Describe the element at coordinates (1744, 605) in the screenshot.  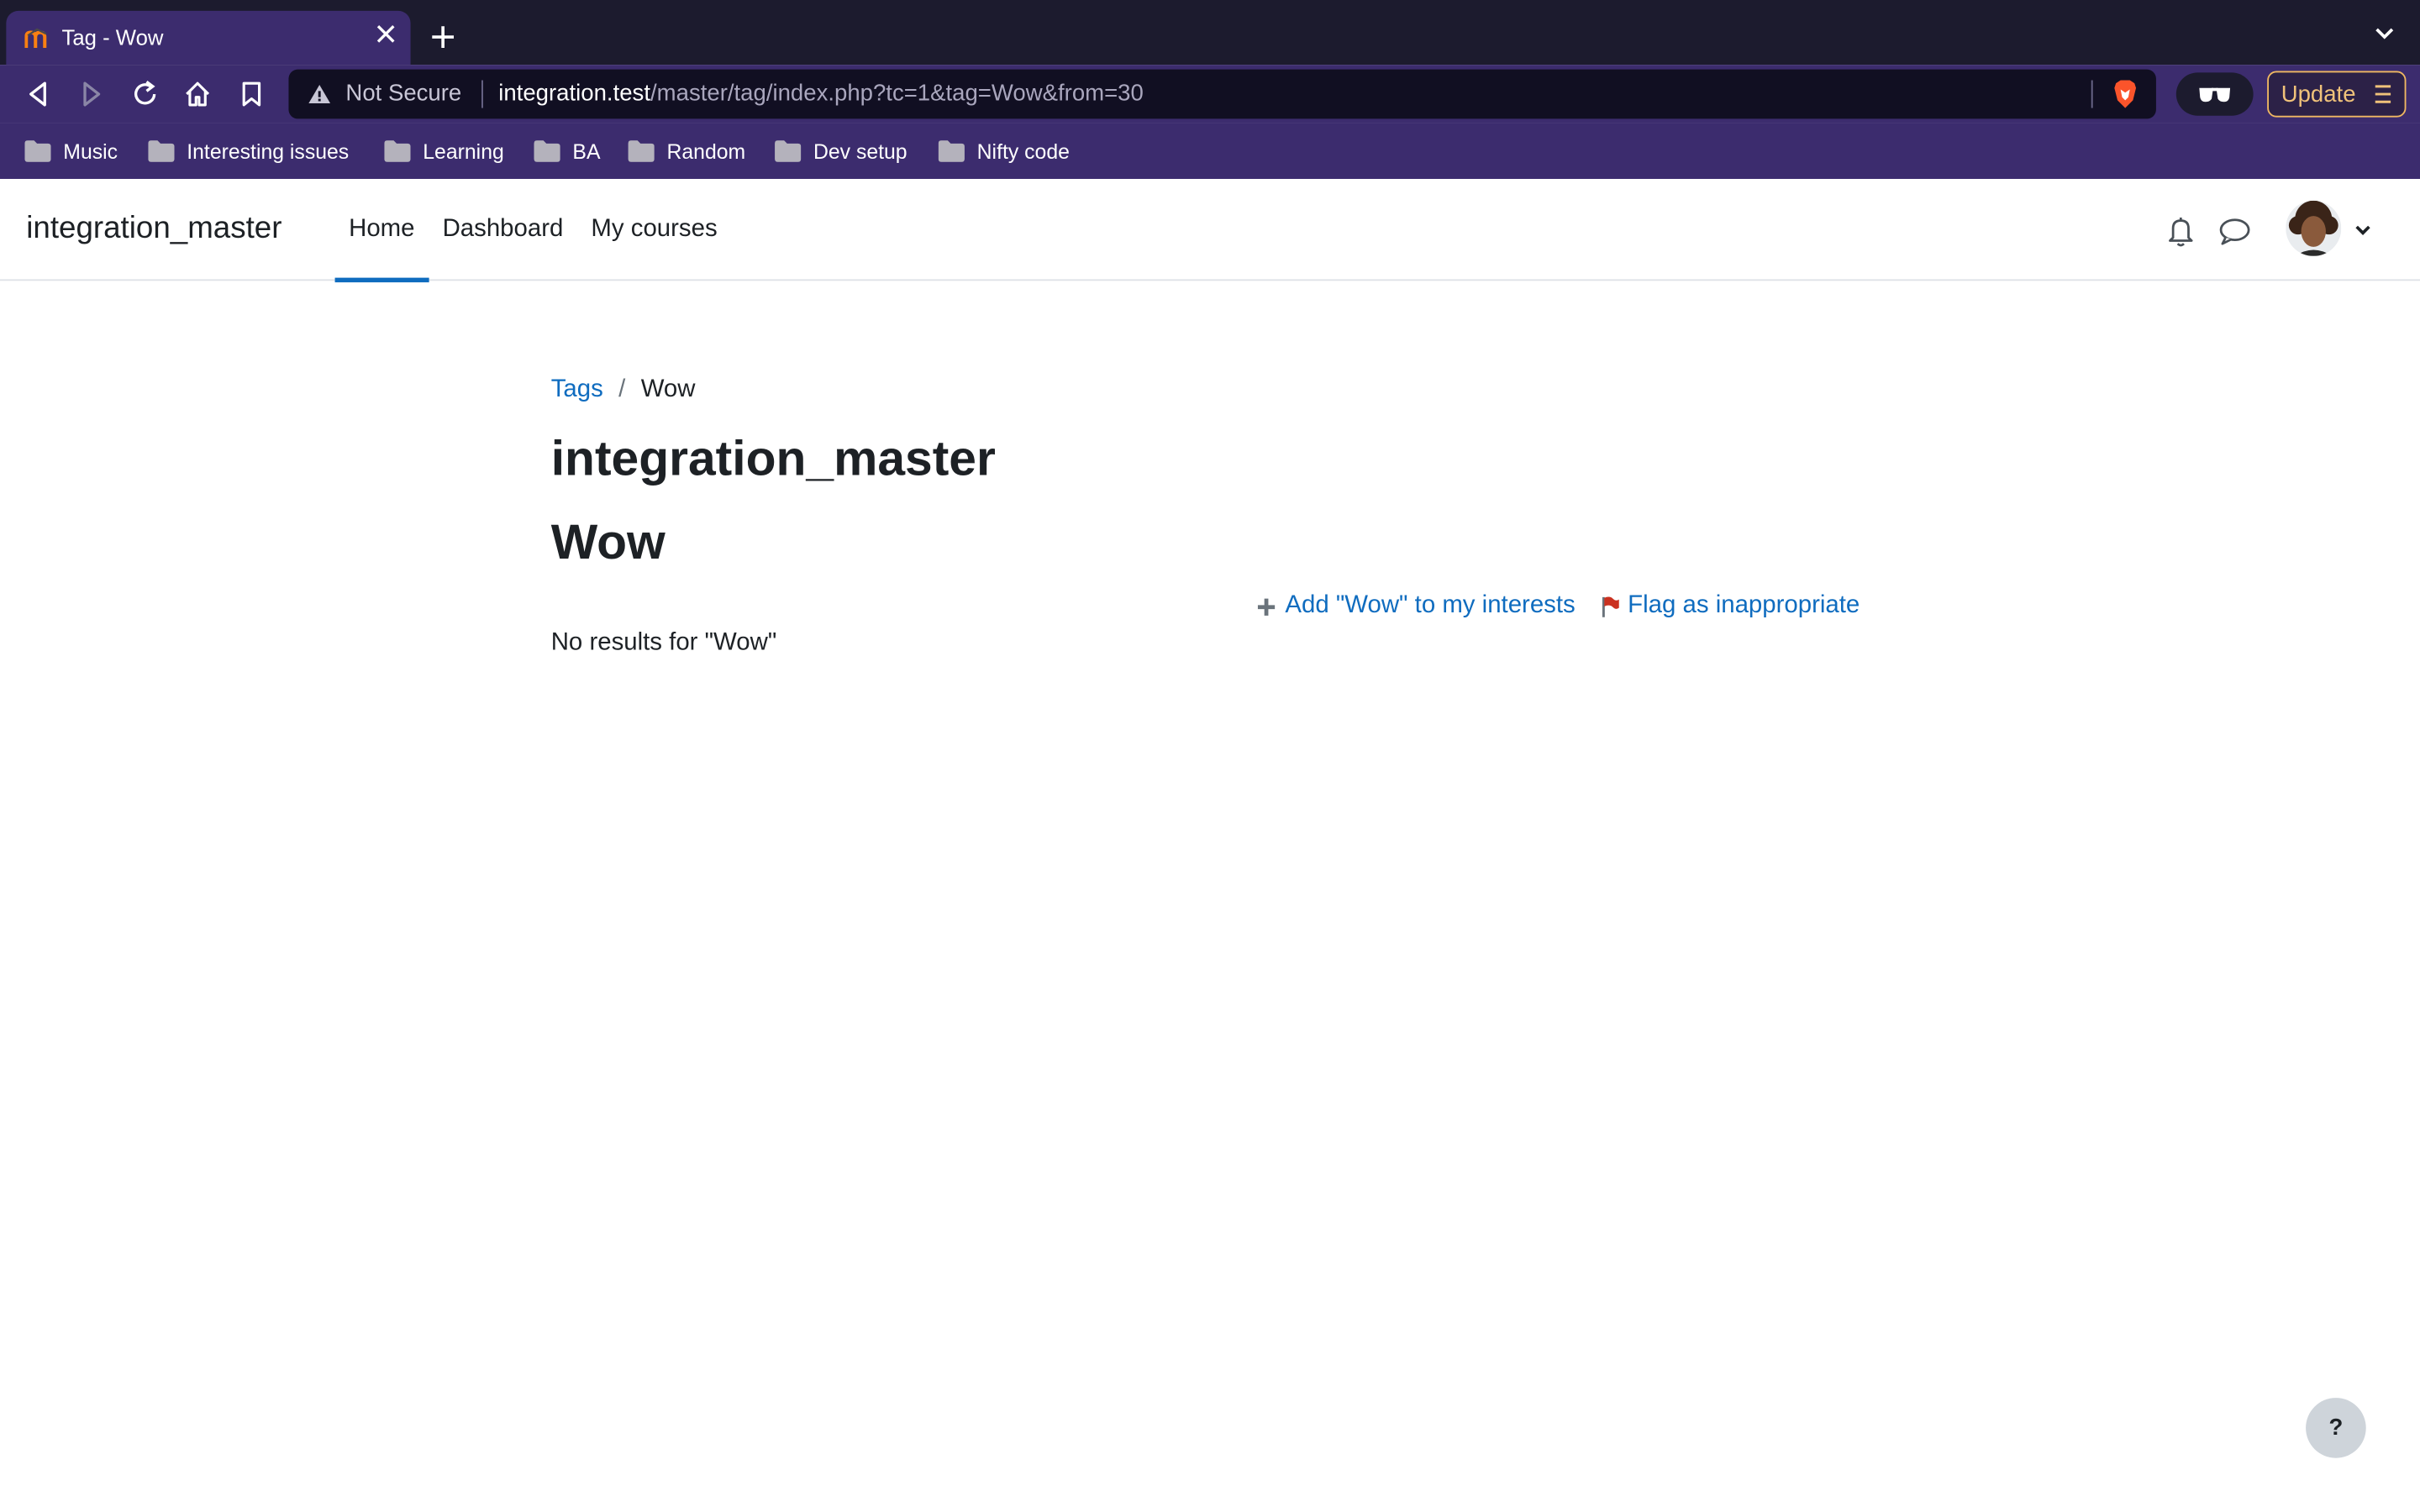
I see `flag-inappropriate-label: Flag as inappropriate` at that location.